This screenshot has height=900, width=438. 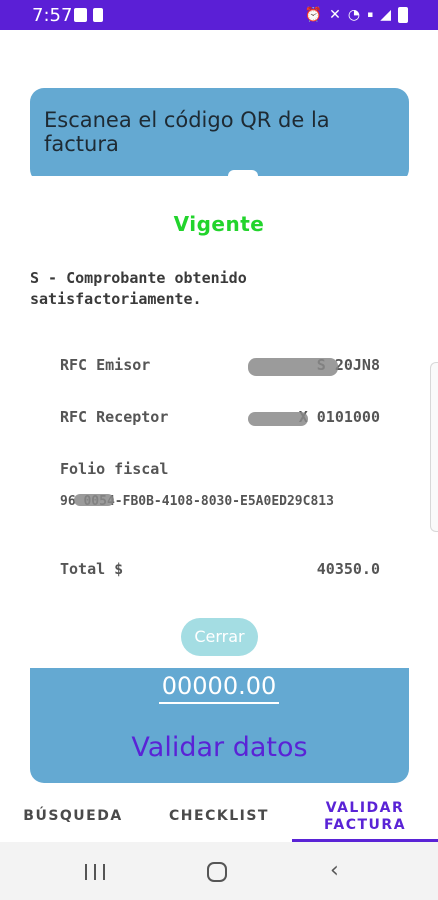 I want to click on tab-checklist: CHECKLIST, so click(x=219, y=816).